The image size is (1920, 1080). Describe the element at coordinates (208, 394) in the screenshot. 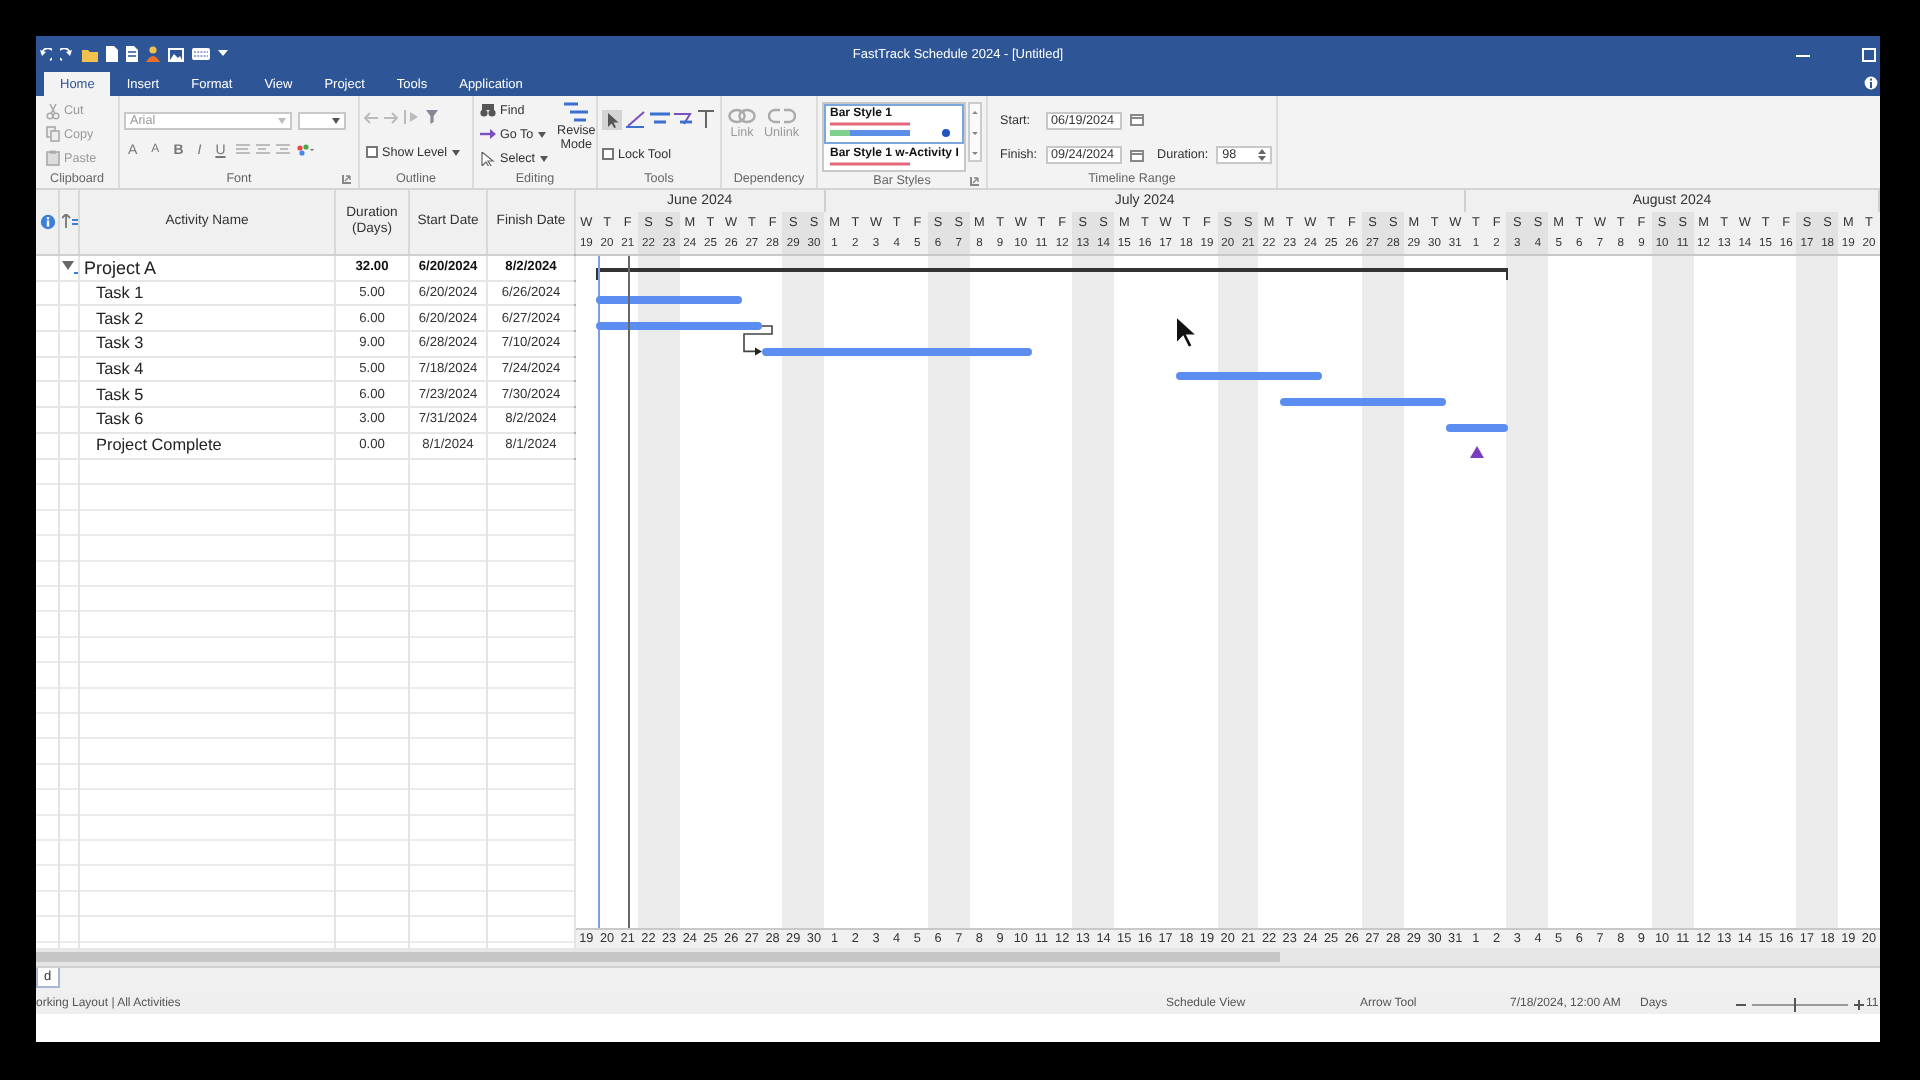

I see `activity-name-cell: Task 5` at that location.